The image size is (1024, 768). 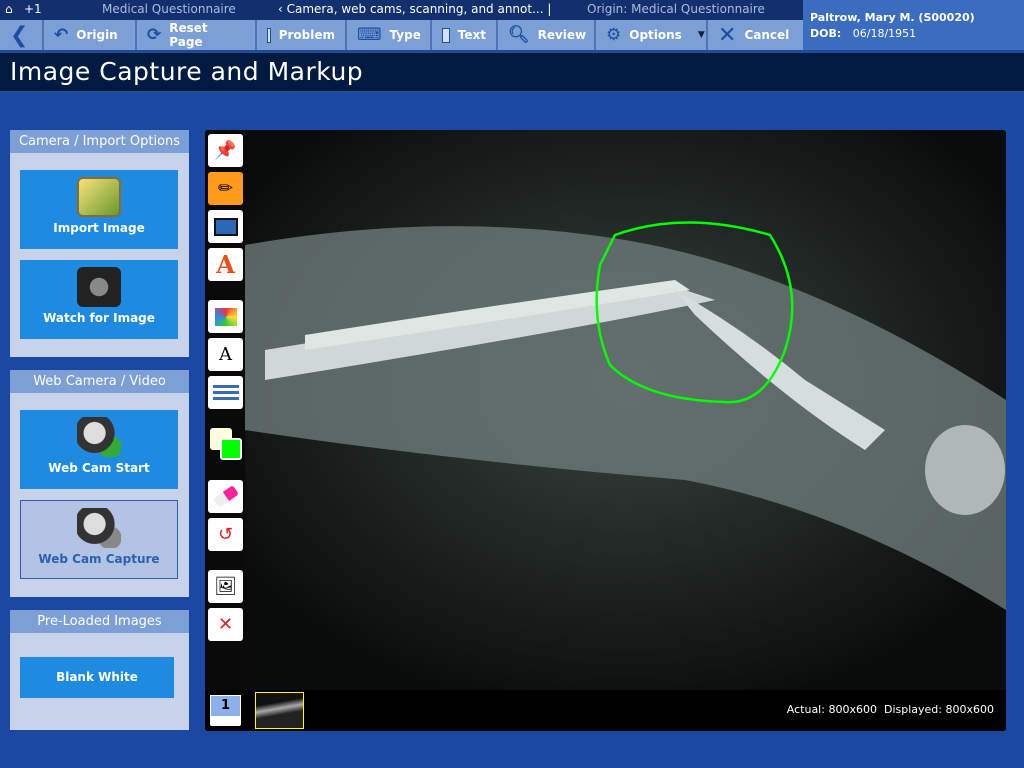 I want to click on import-image-button: Import Image, so click(x=99, y=209).